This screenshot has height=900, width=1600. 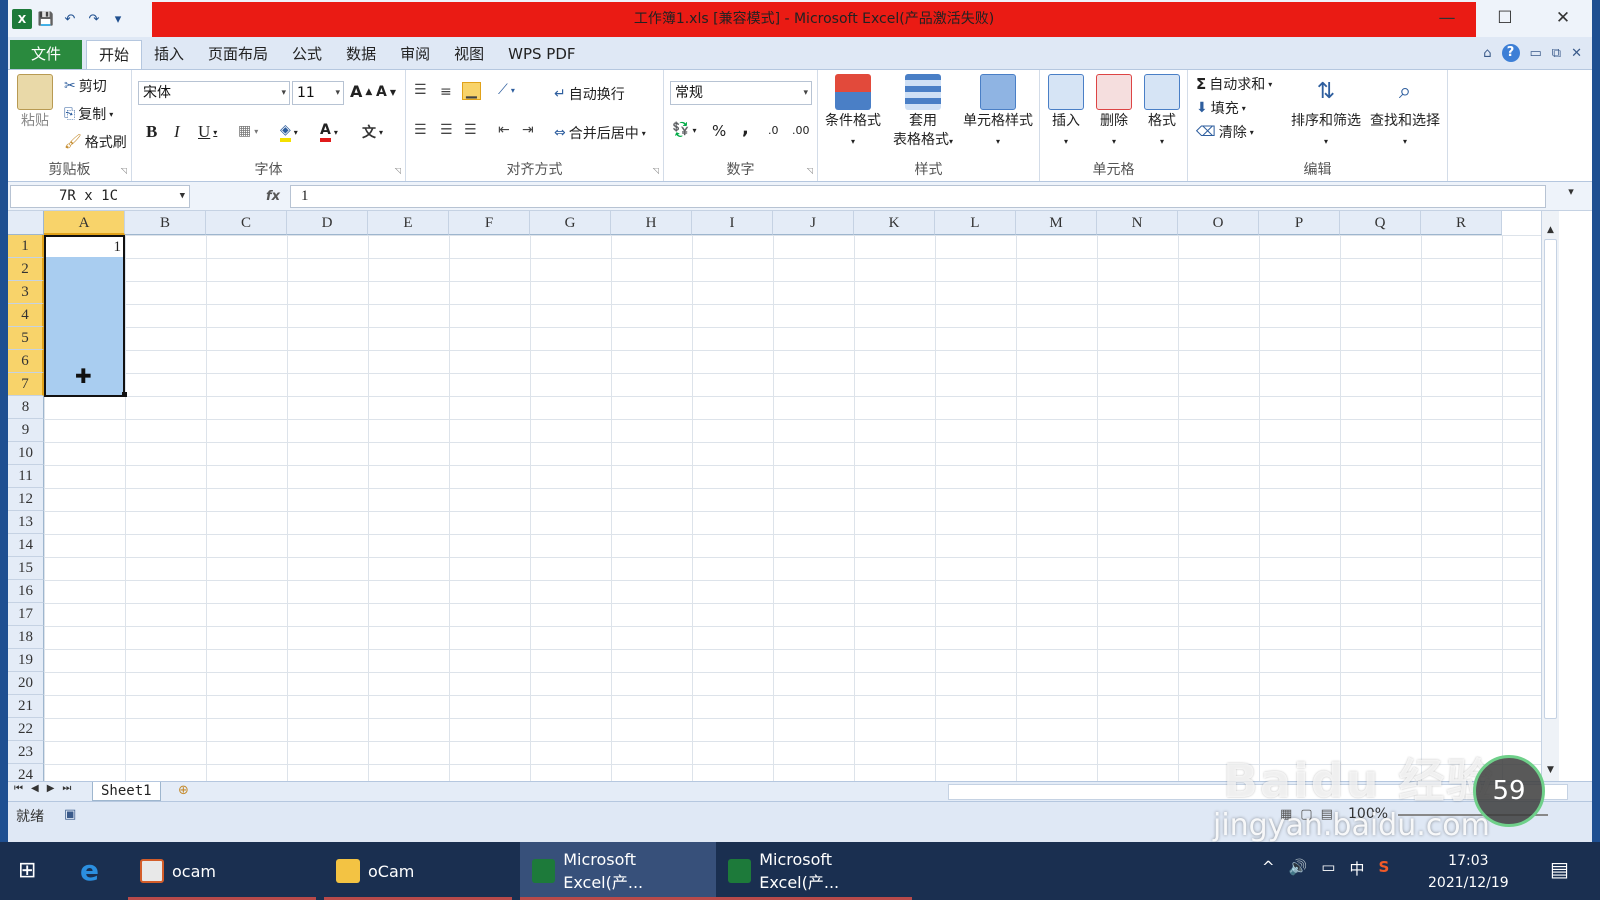 I want to click on alignment-launcher-icon: ◹, so click(x=656, y=170).